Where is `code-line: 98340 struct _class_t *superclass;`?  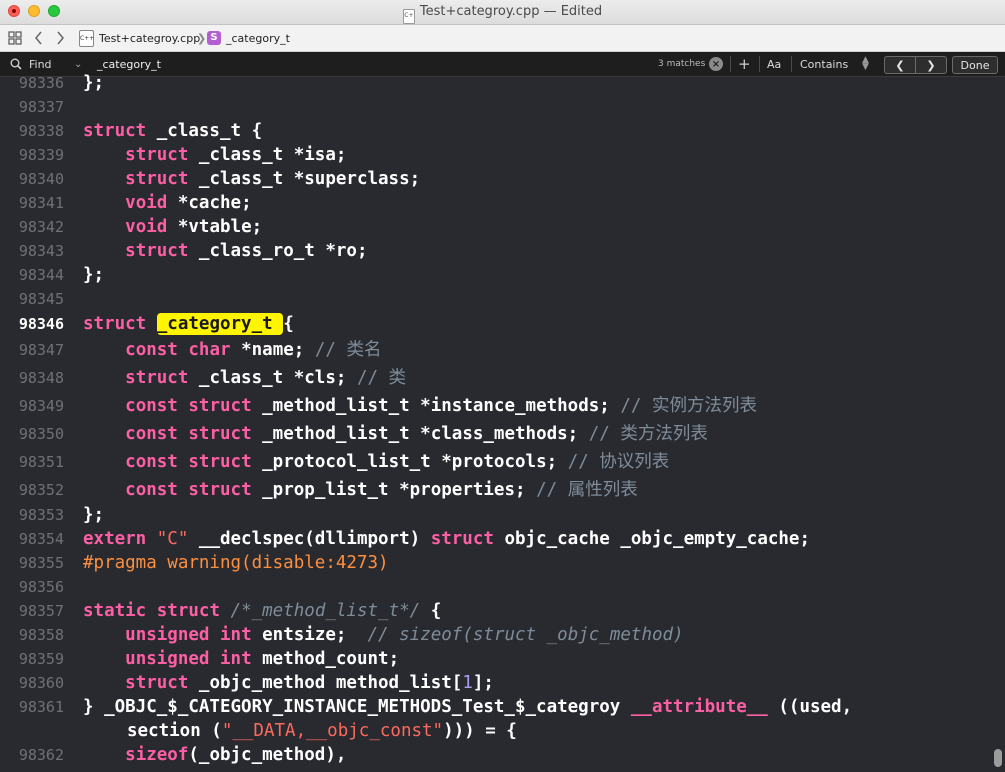
code-line: 98340 struct _class_t *superclass; is located at coordinates (495, 179).